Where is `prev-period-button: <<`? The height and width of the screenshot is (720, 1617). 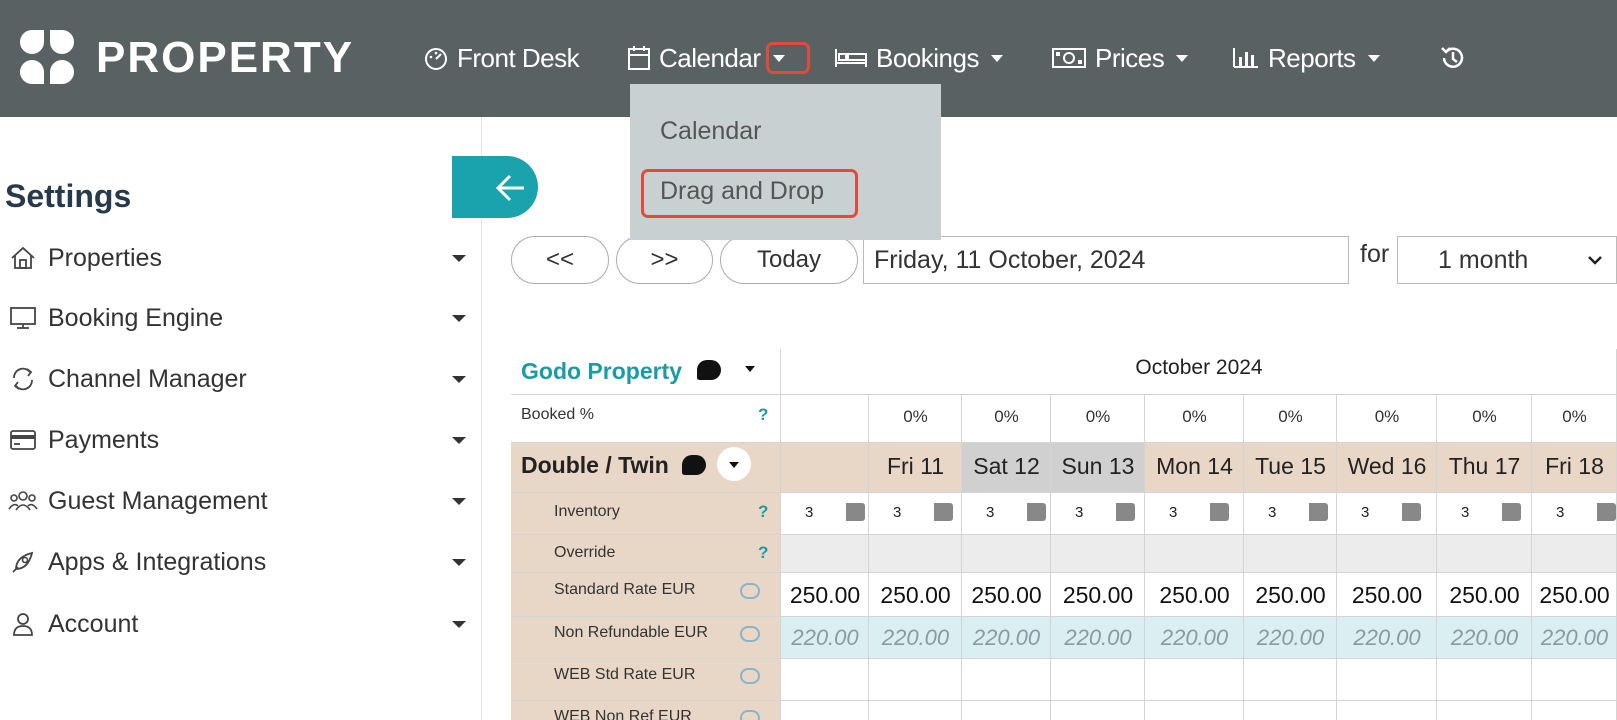
prev-period-button: << is located at coordinates (560, 260).